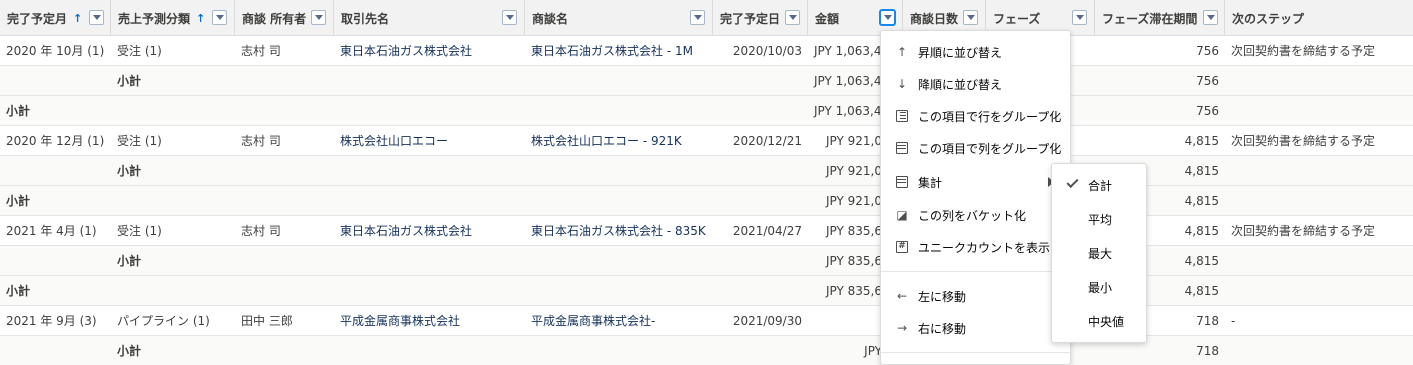 Image resolution: width=1413 pixels, height=365 pixels. I want to click on column-menu-button-amount, so click(887, 17).